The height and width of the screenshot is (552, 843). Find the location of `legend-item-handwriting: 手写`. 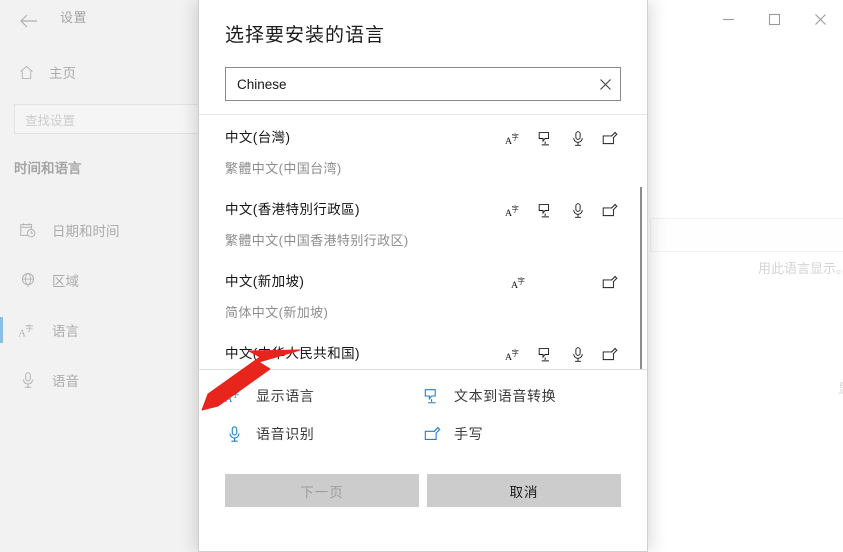

legend-item-handwriting: 手写 is located at coordinates (522, 434).